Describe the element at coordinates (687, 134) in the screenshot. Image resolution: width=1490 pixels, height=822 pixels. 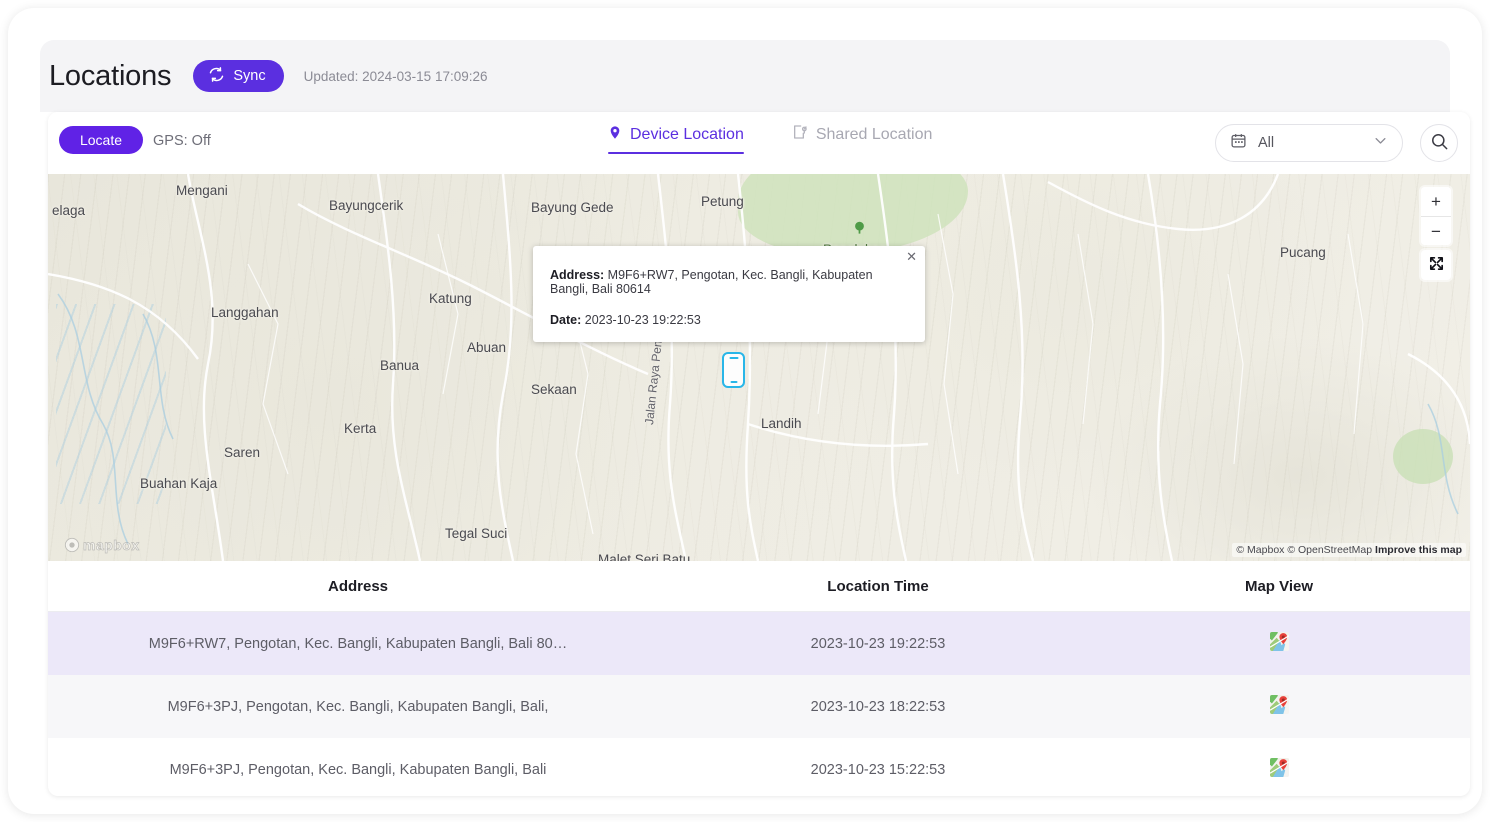
I see `tab-device-location-label: Device Location` at that location.